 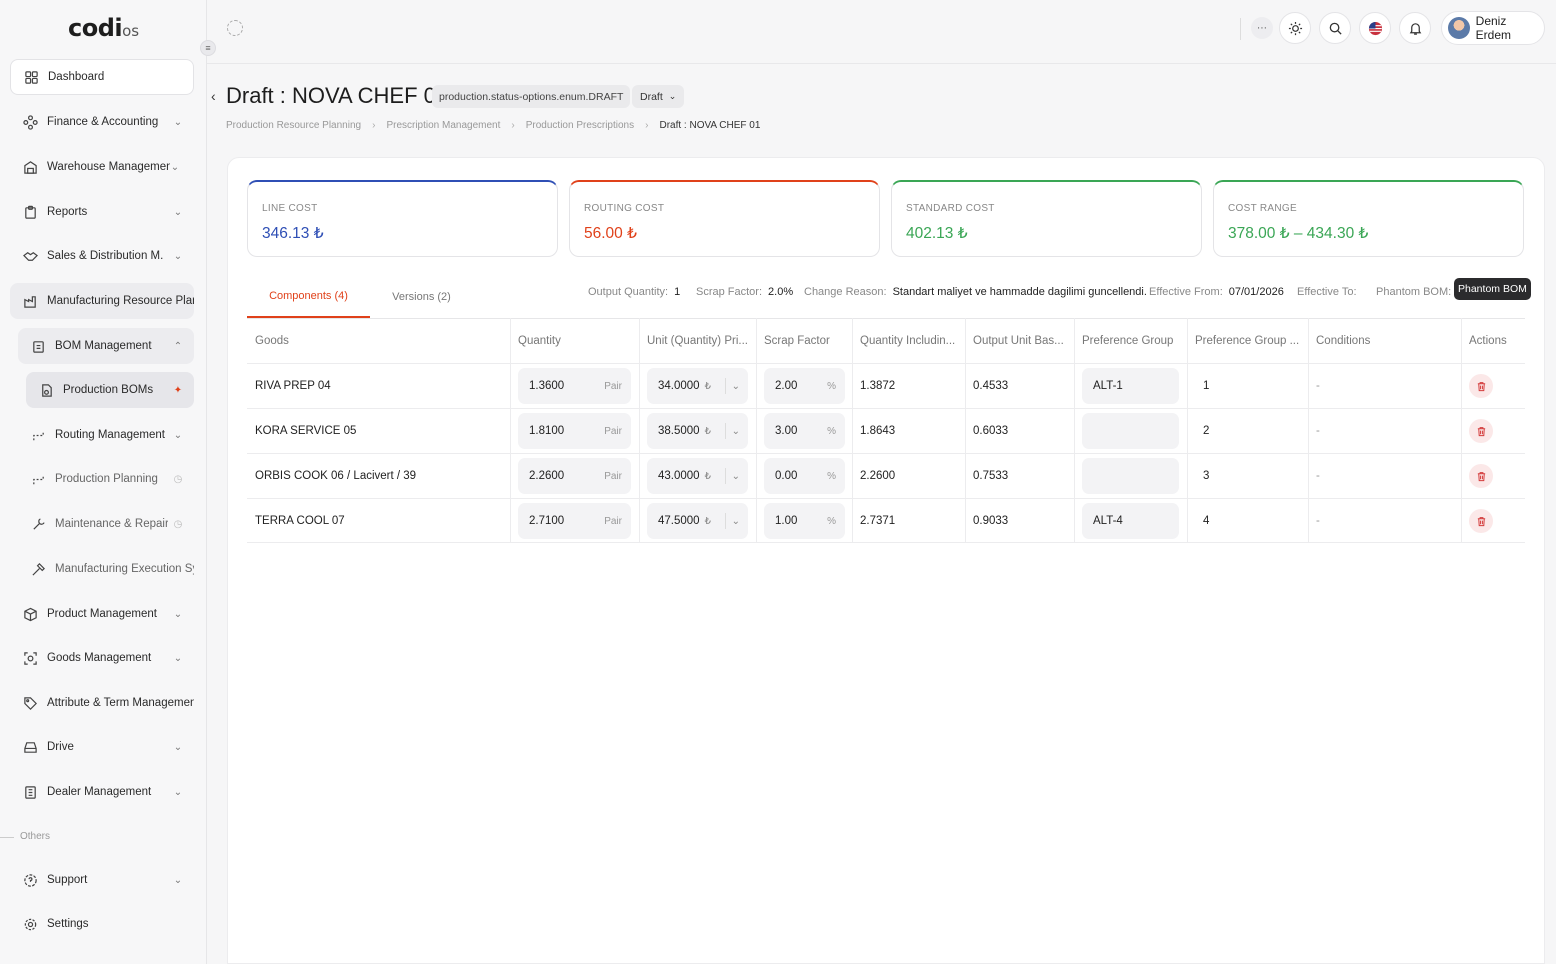 I want to click on clipboard-list-icon, so click(x=38, y=346).